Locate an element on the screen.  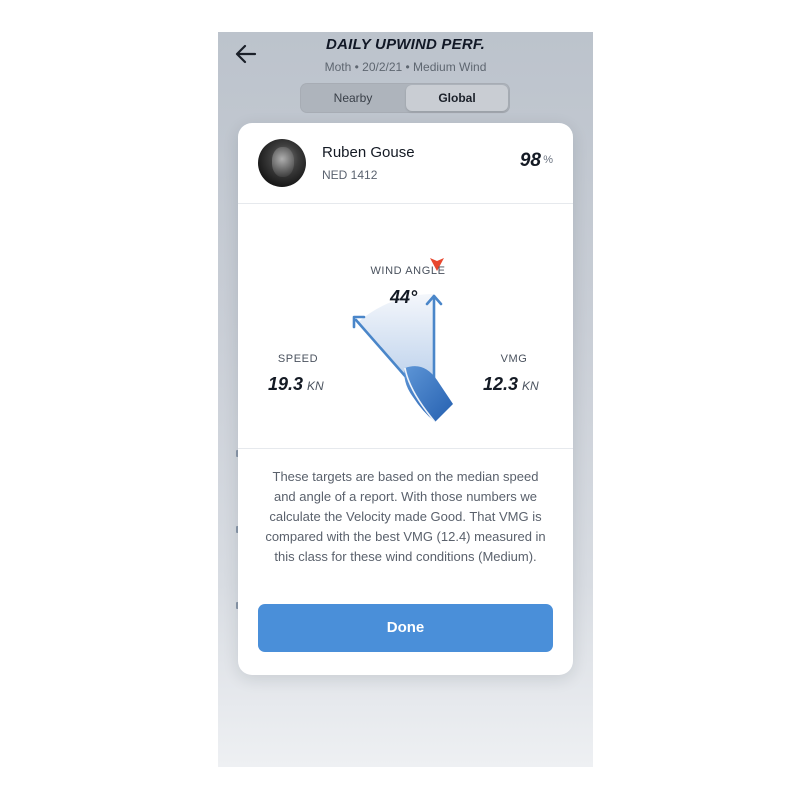
speed-readout: 19.3 KN is located at coordinates (296, 384).